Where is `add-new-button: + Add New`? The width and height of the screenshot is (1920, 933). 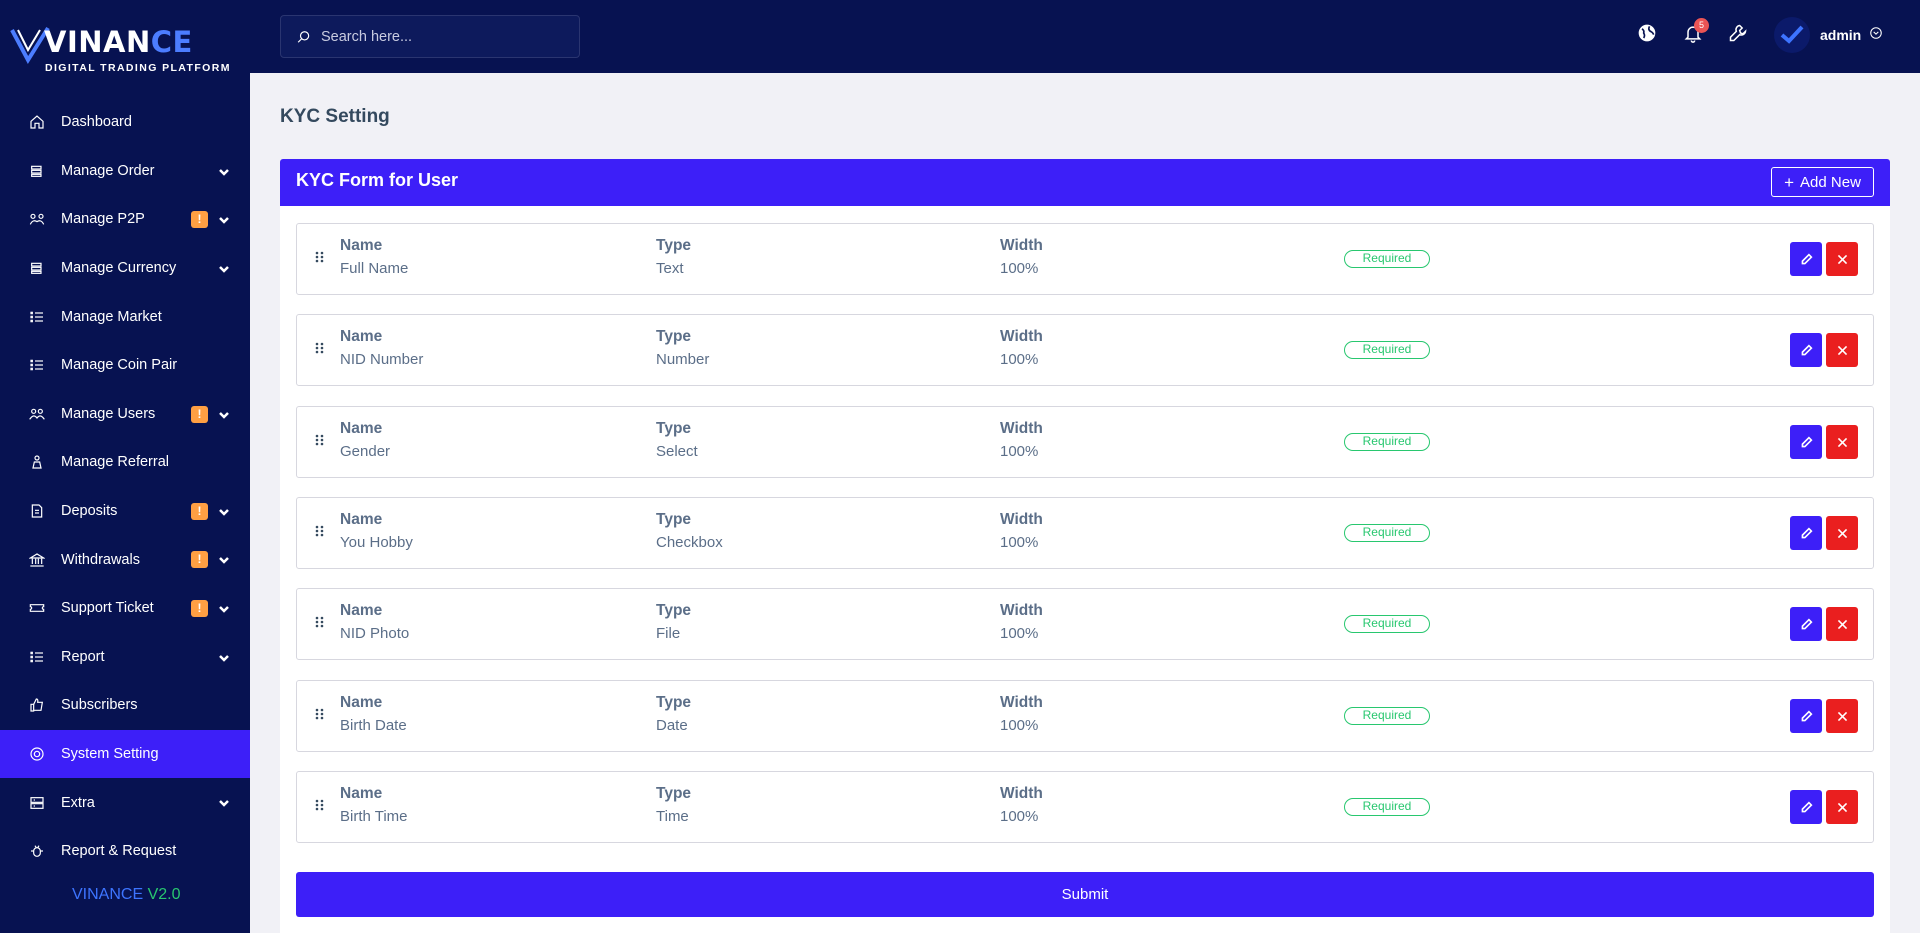
add-new-button: + Add New is located at coordinates (1822, 182).